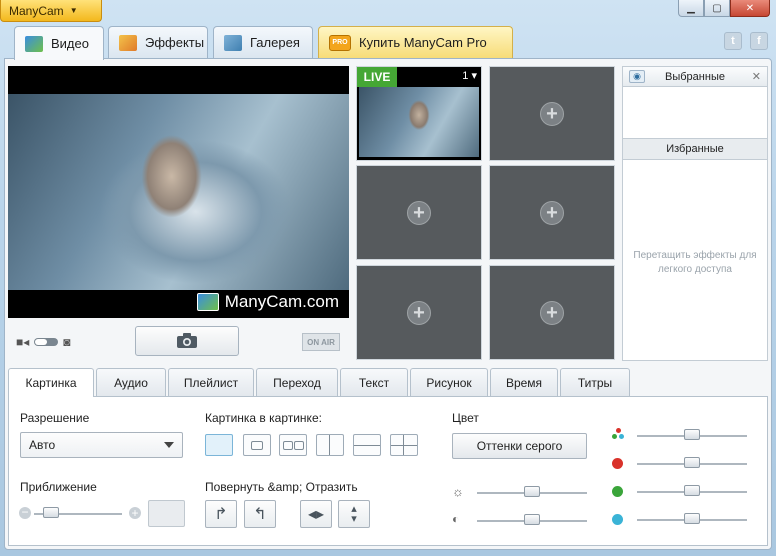  I want to click on pip-split-vertical-button, so click(330, 445).